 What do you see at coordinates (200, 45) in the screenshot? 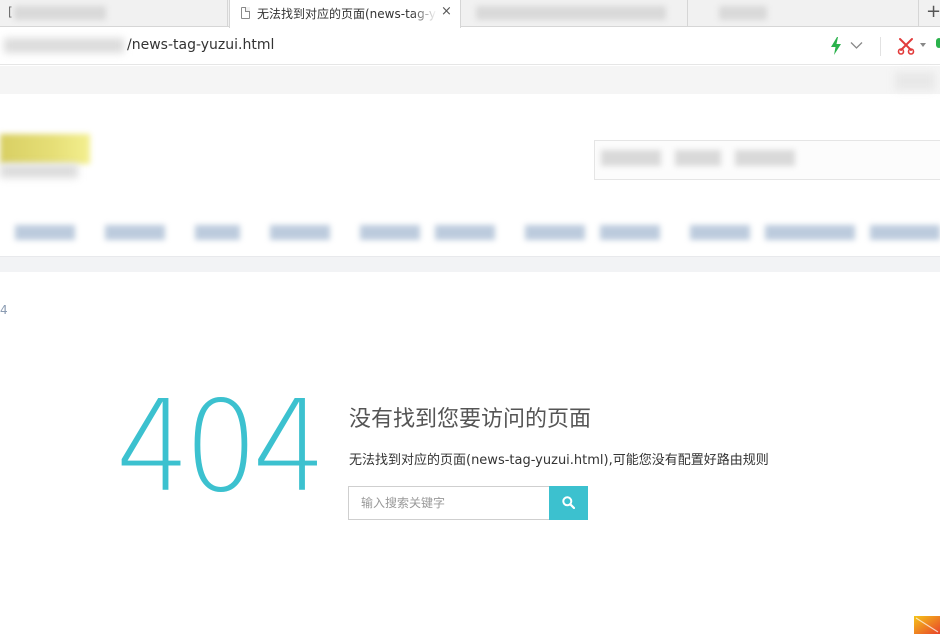
I see `url-text: /news-tag-yuzui.html` at bounding box center [200, 45].